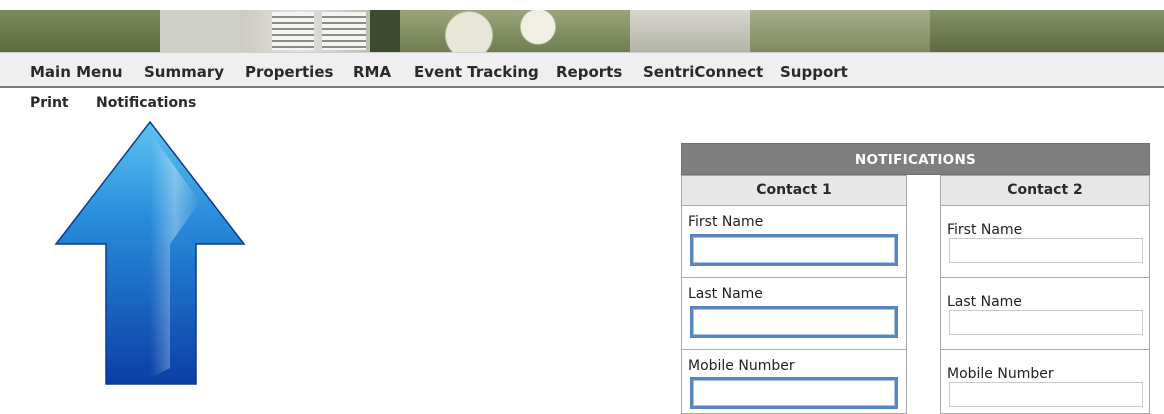  What do you see at coordinates (1046, 394) in the screenshot?
I see `contact-2-mobile-input` at bounding box center [1046, 394].